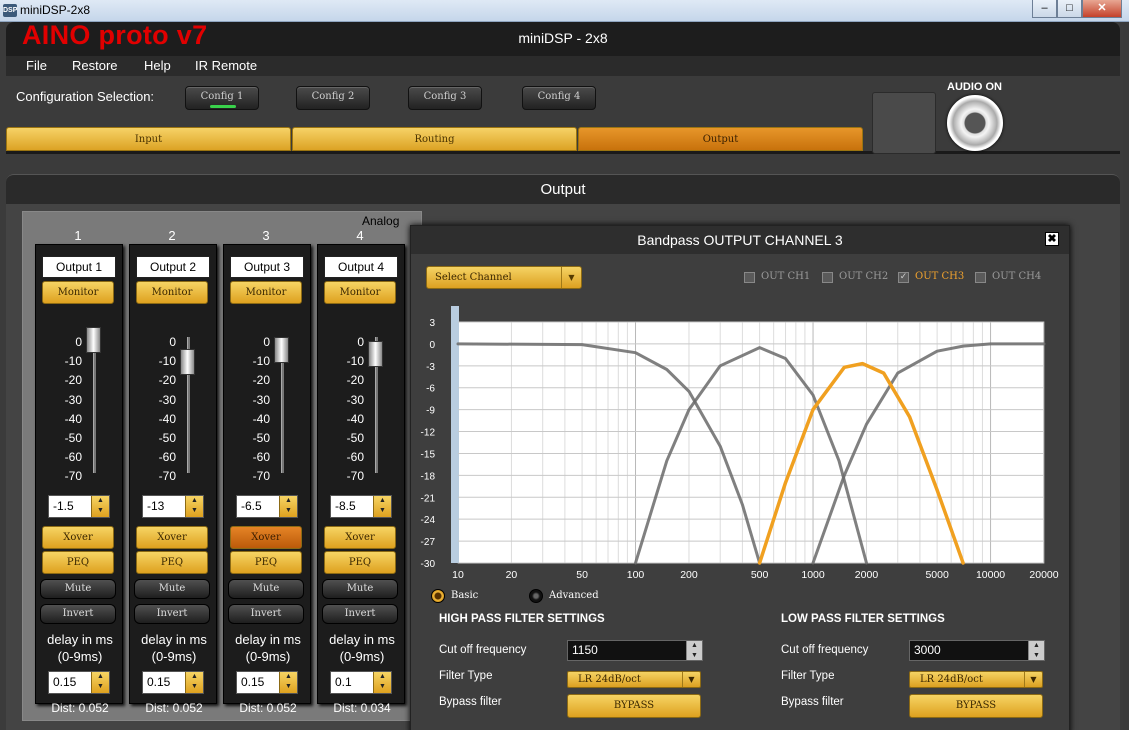  What do you see at coordinates (65, 682) in the screenshot?
I see `delay-value: 0.15` at bounding box center [65, 682].